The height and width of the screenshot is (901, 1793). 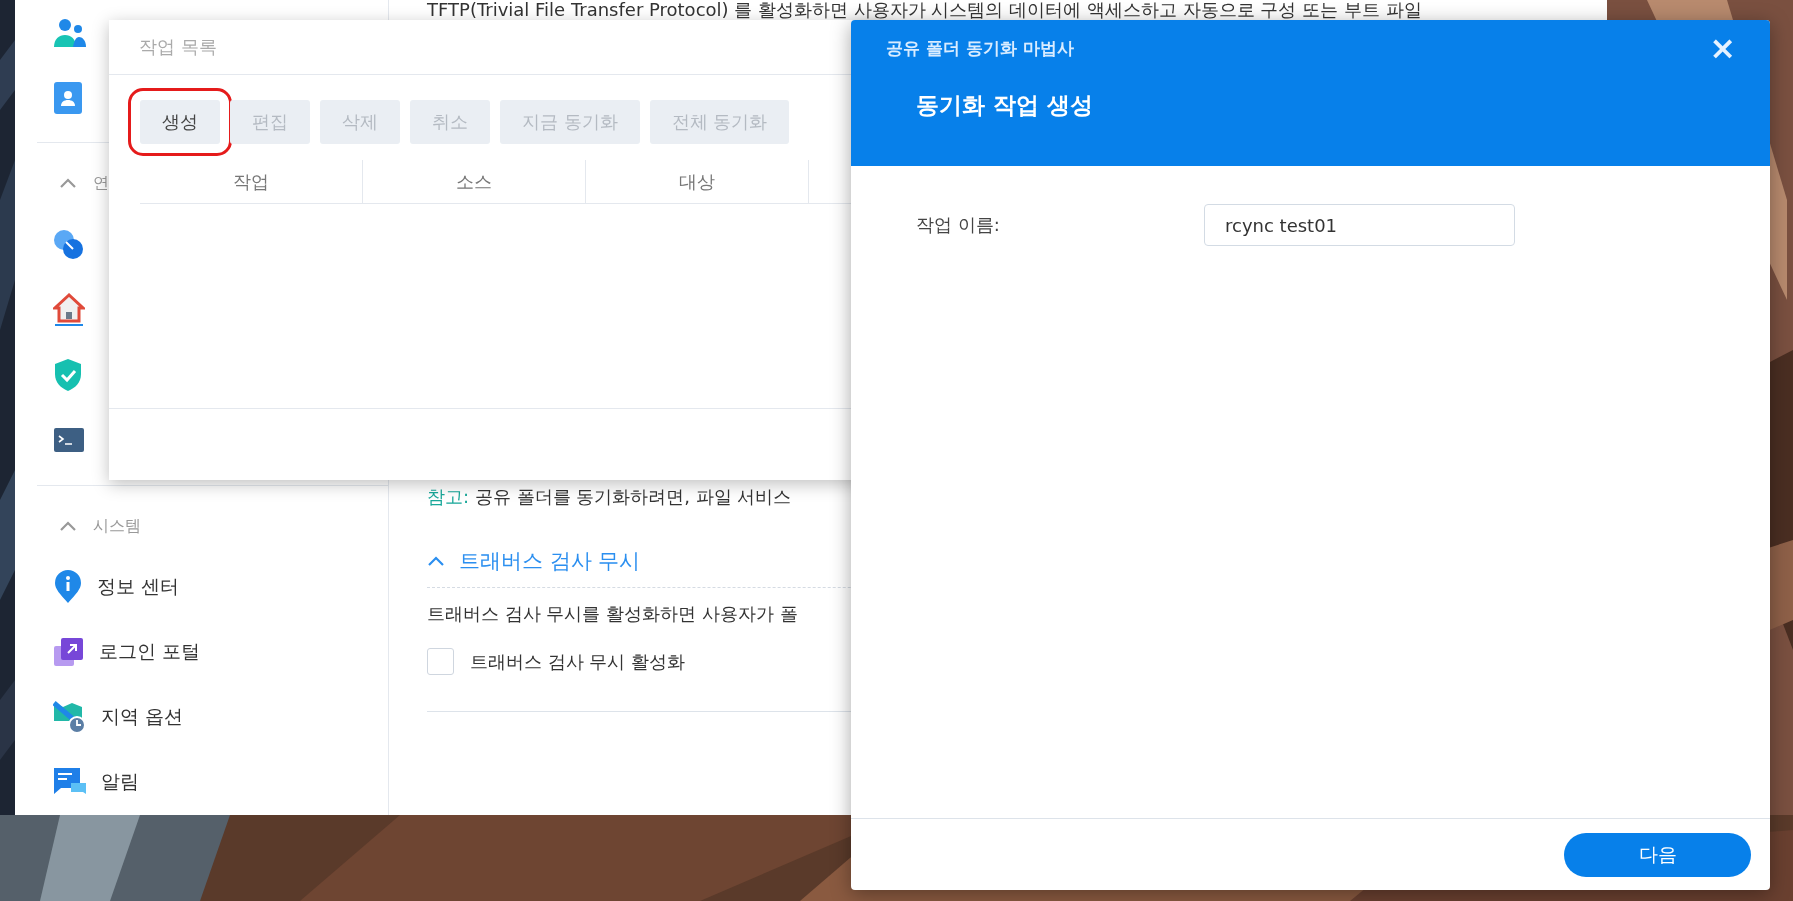 I want to click on description-text: TFTP(Trivial File Transfer Protocol) 를 활성화하면 사용자가 시스템의 데이터에 액세스하고 자동으로 구성 또는 부트 파일, so click(x=925, y=10).